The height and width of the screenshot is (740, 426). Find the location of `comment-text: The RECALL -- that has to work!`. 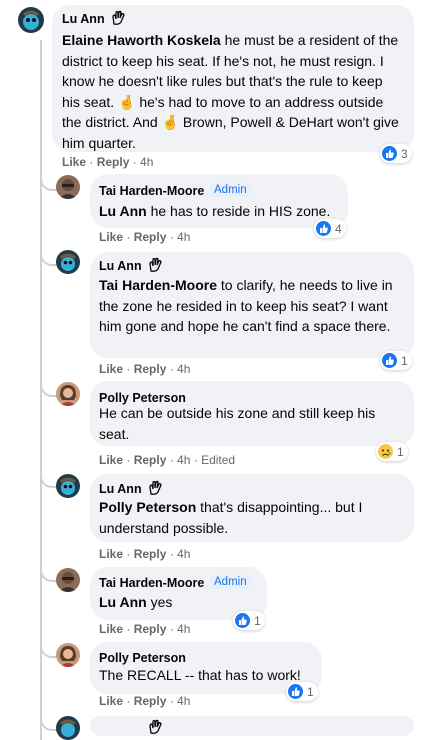

comment-text: The RECALL -- that has to work! is located at coordinates (200, 675).